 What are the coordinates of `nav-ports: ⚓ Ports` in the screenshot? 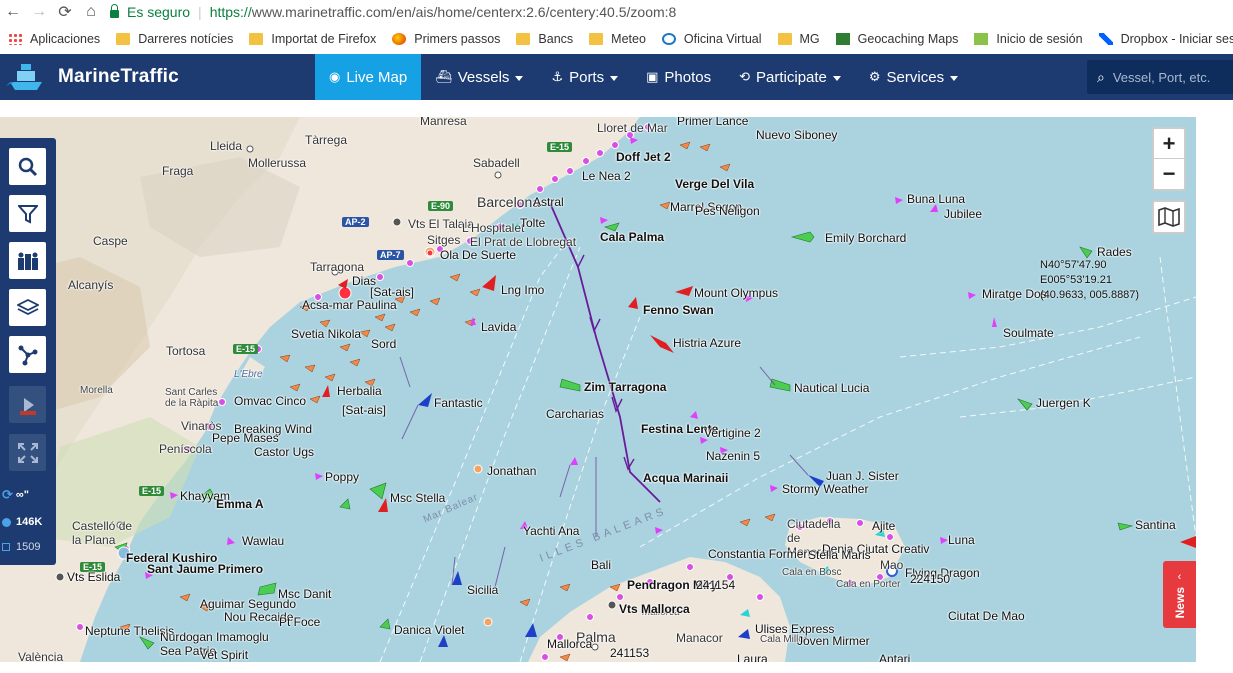 It's located at (584, 77).